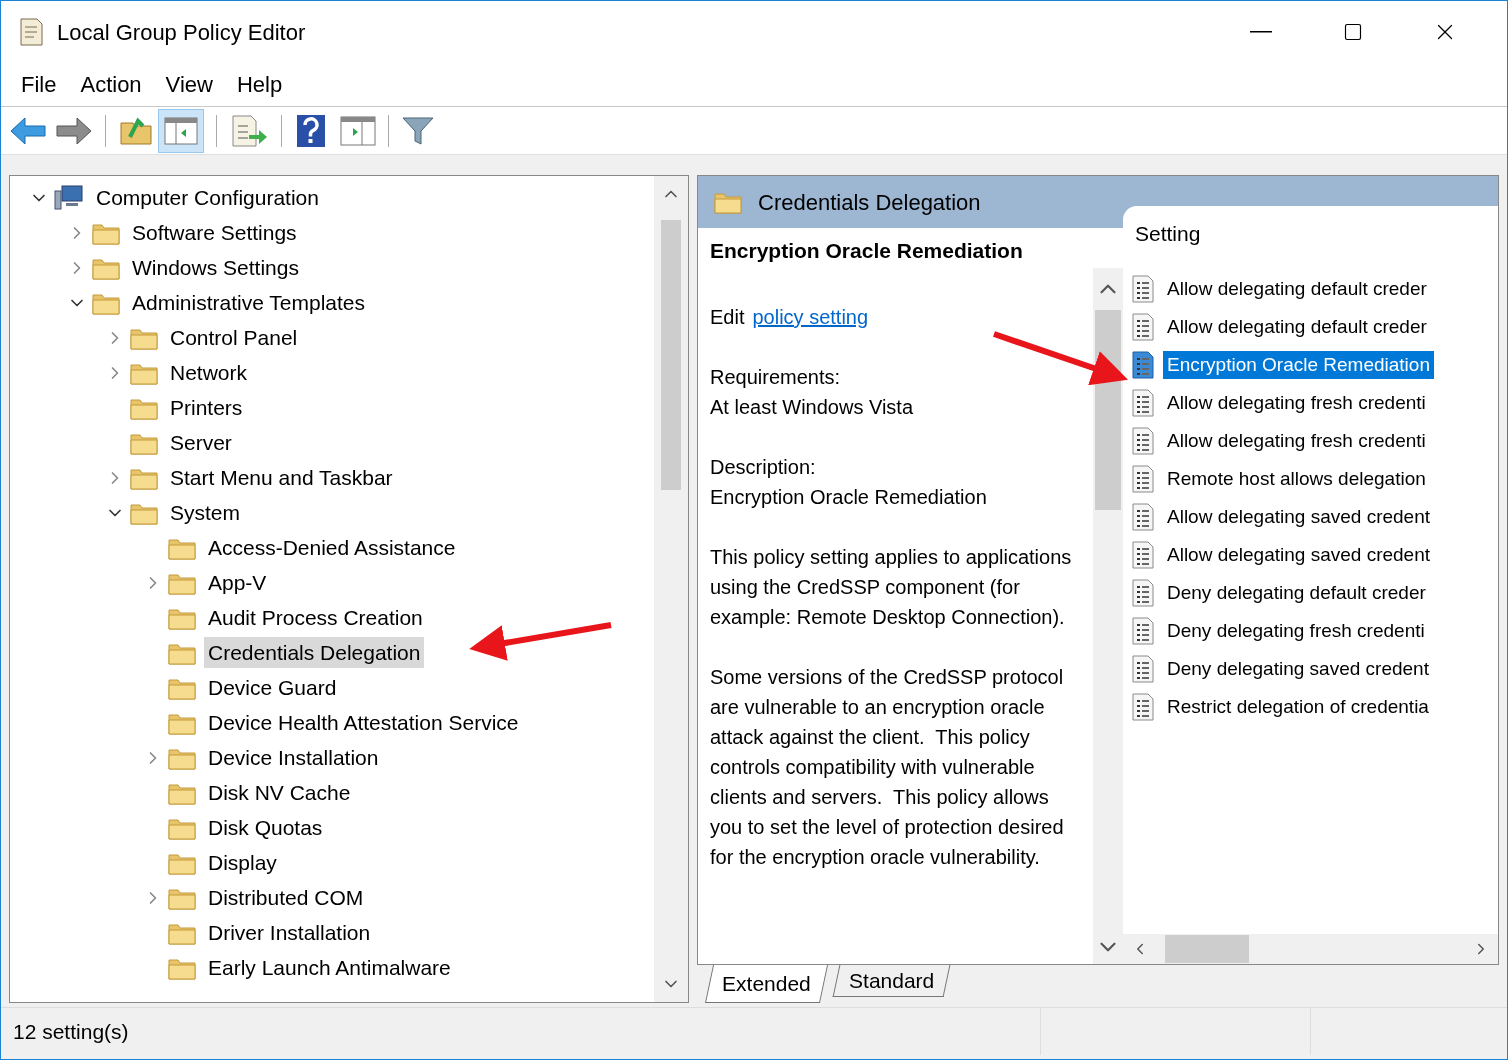  I want to click on setting-row: Remote host allows delegation, so click(1296, 479).